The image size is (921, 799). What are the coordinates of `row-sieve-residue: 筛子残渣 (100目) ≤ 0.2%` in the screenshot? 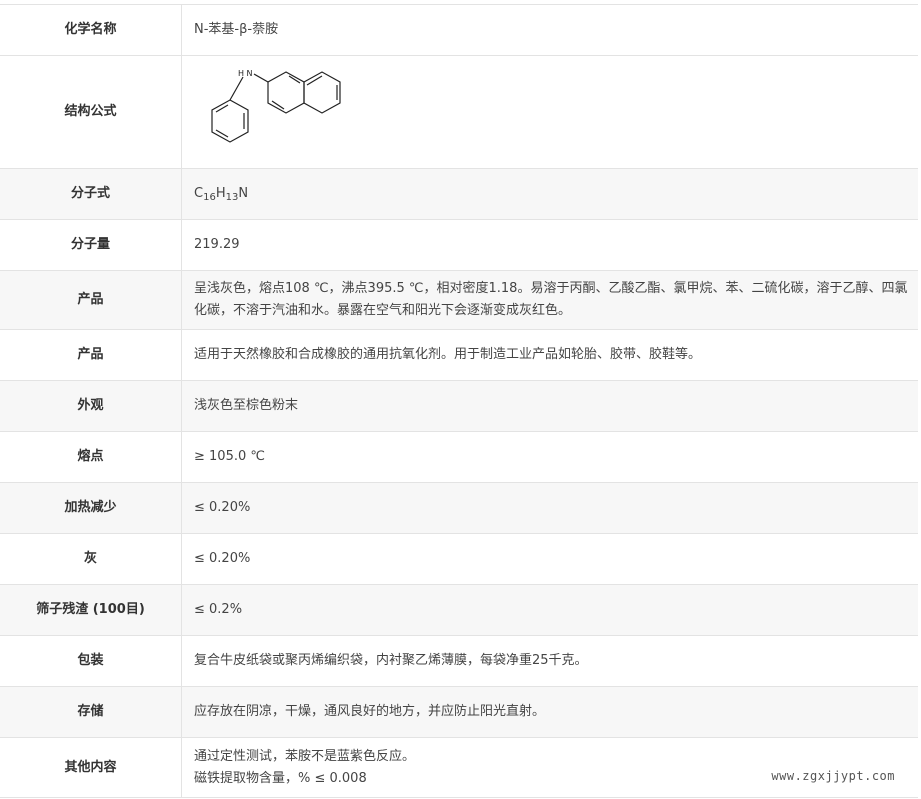 It's located at (459, 610).